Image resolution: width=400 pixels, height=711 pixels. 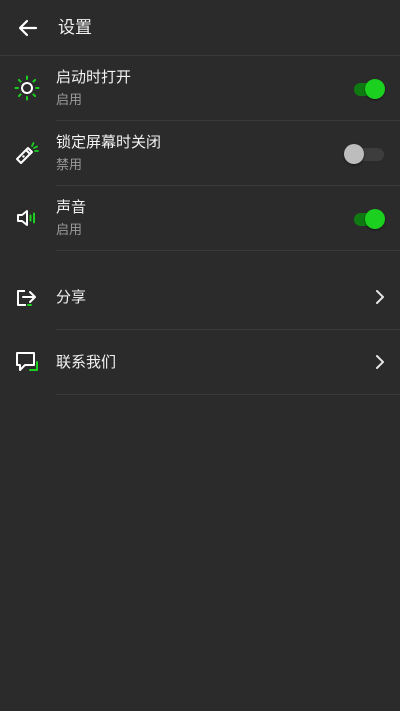 What do you see at coordinates (365, 154) in the screenshot?
I see `lock-toggle` at bounding box center [365, 154].